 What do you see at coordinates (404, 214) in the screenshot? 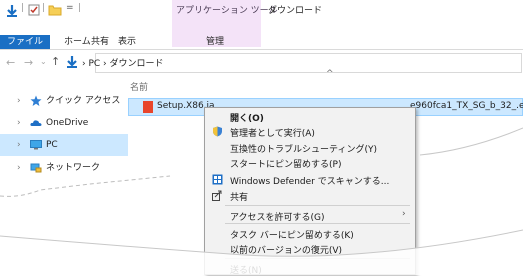
I see `submenu-chevron-icon: ›` at bounding box center [404, 214].